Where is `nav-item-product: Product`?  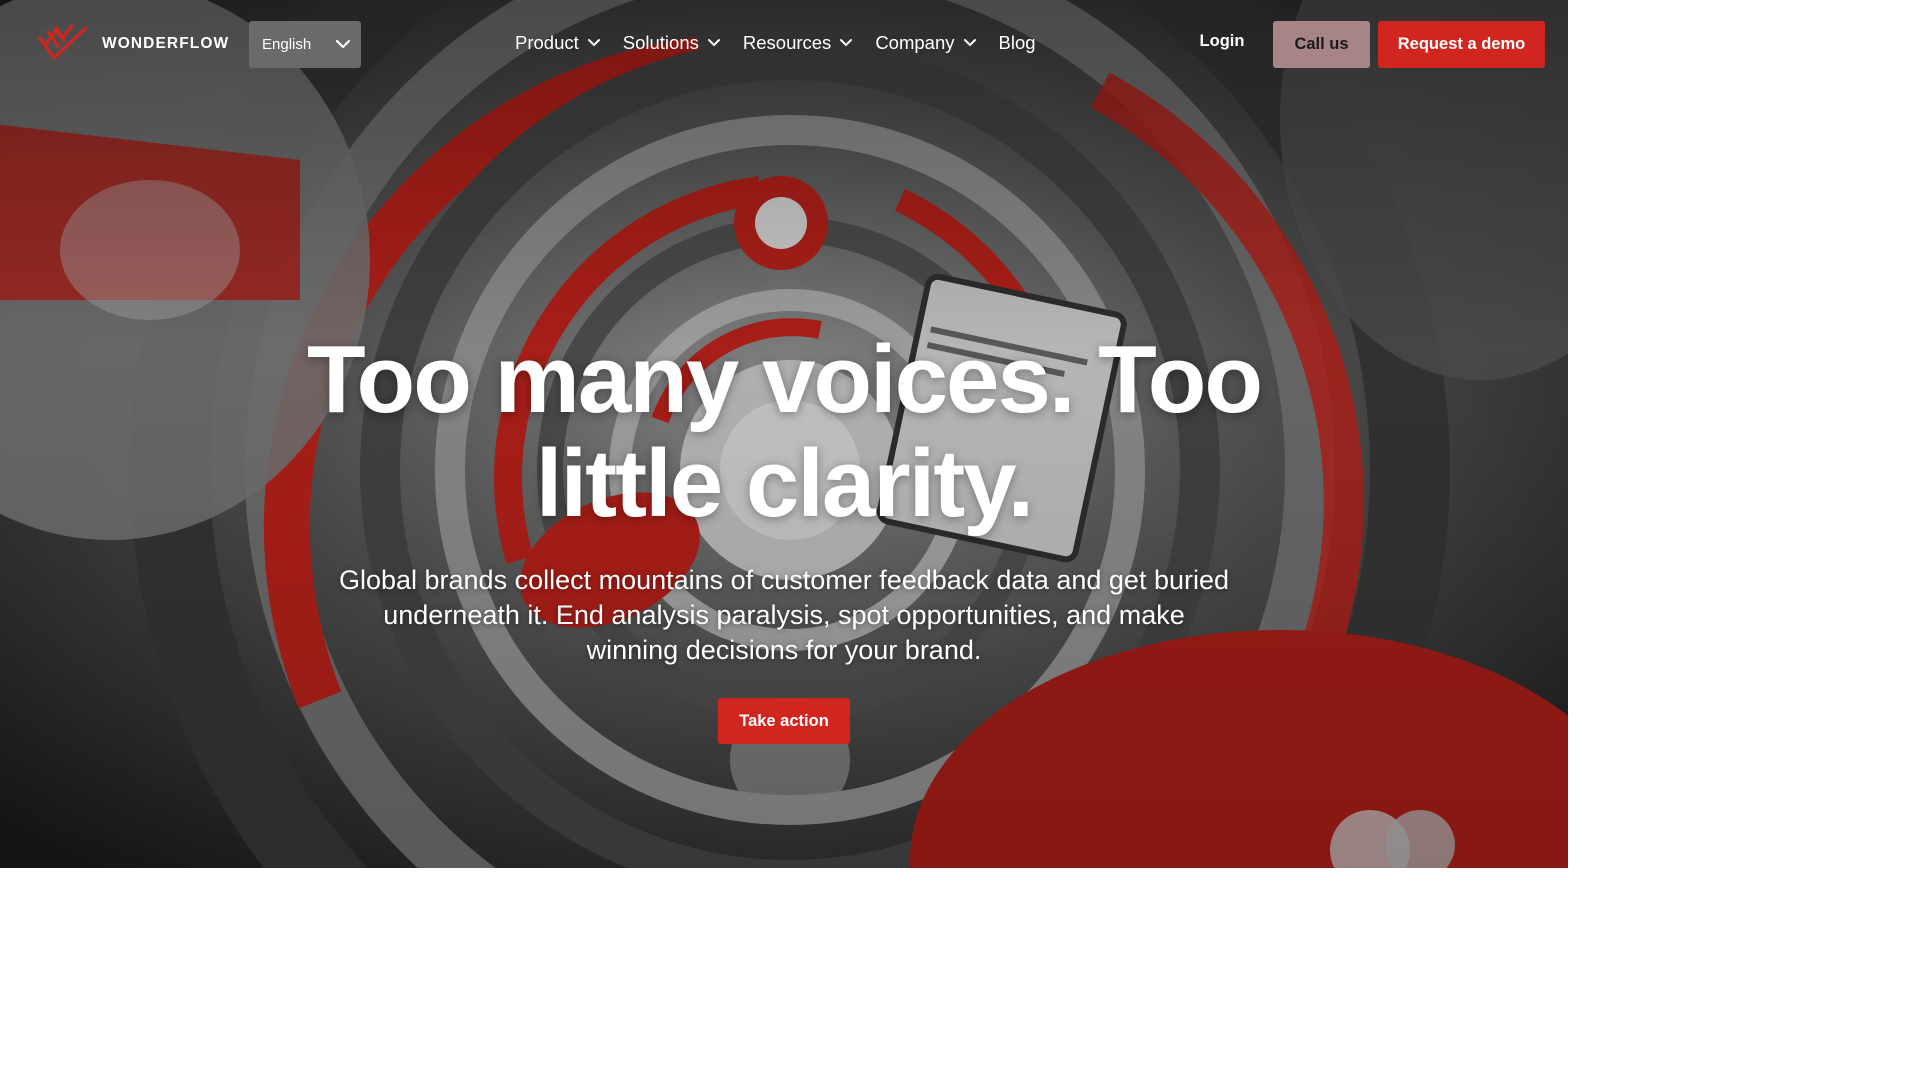 nav-item-product: Product is located at coordinates (558, 43).